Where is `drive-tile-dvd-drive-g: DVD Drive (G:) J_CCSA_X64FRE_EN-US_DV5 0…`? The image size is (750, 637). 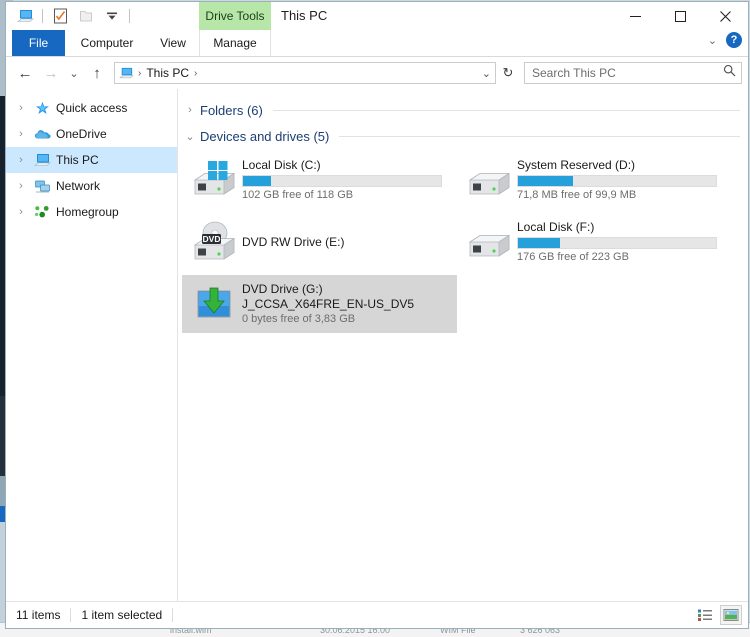 drive-tile-dvd-drive-g: DVD Drive (G:) J_CCSA_X64FRE_EN-US_DV5 0… is located at coordinates (319, 304).